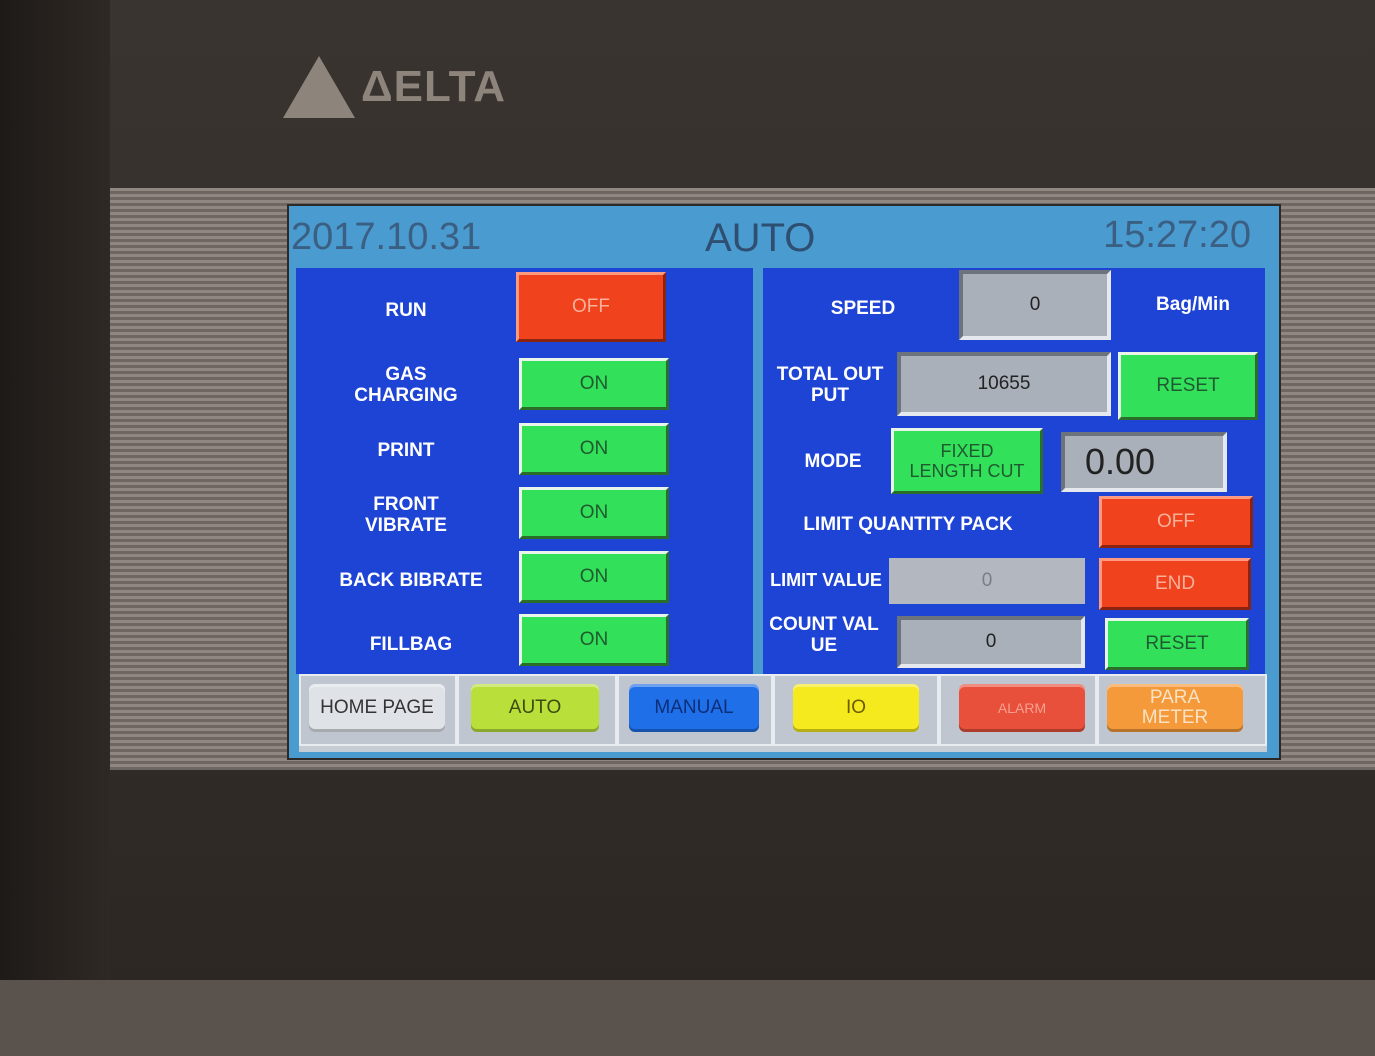 This screenshot has width=1375, height=1056. I want to click on page-title: AUTO, so click(760, 238).